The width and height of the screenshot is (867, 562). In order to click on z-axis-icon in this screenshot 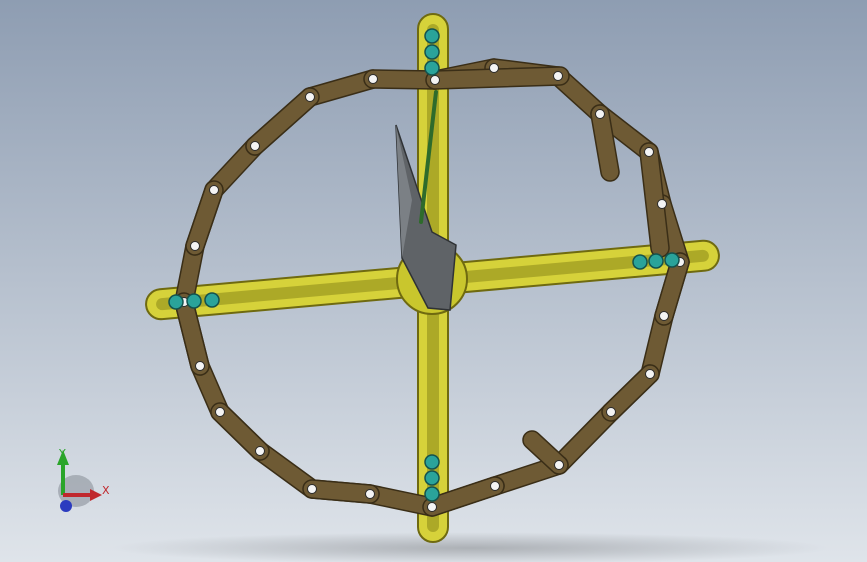, I will do `click(66, 506)`.